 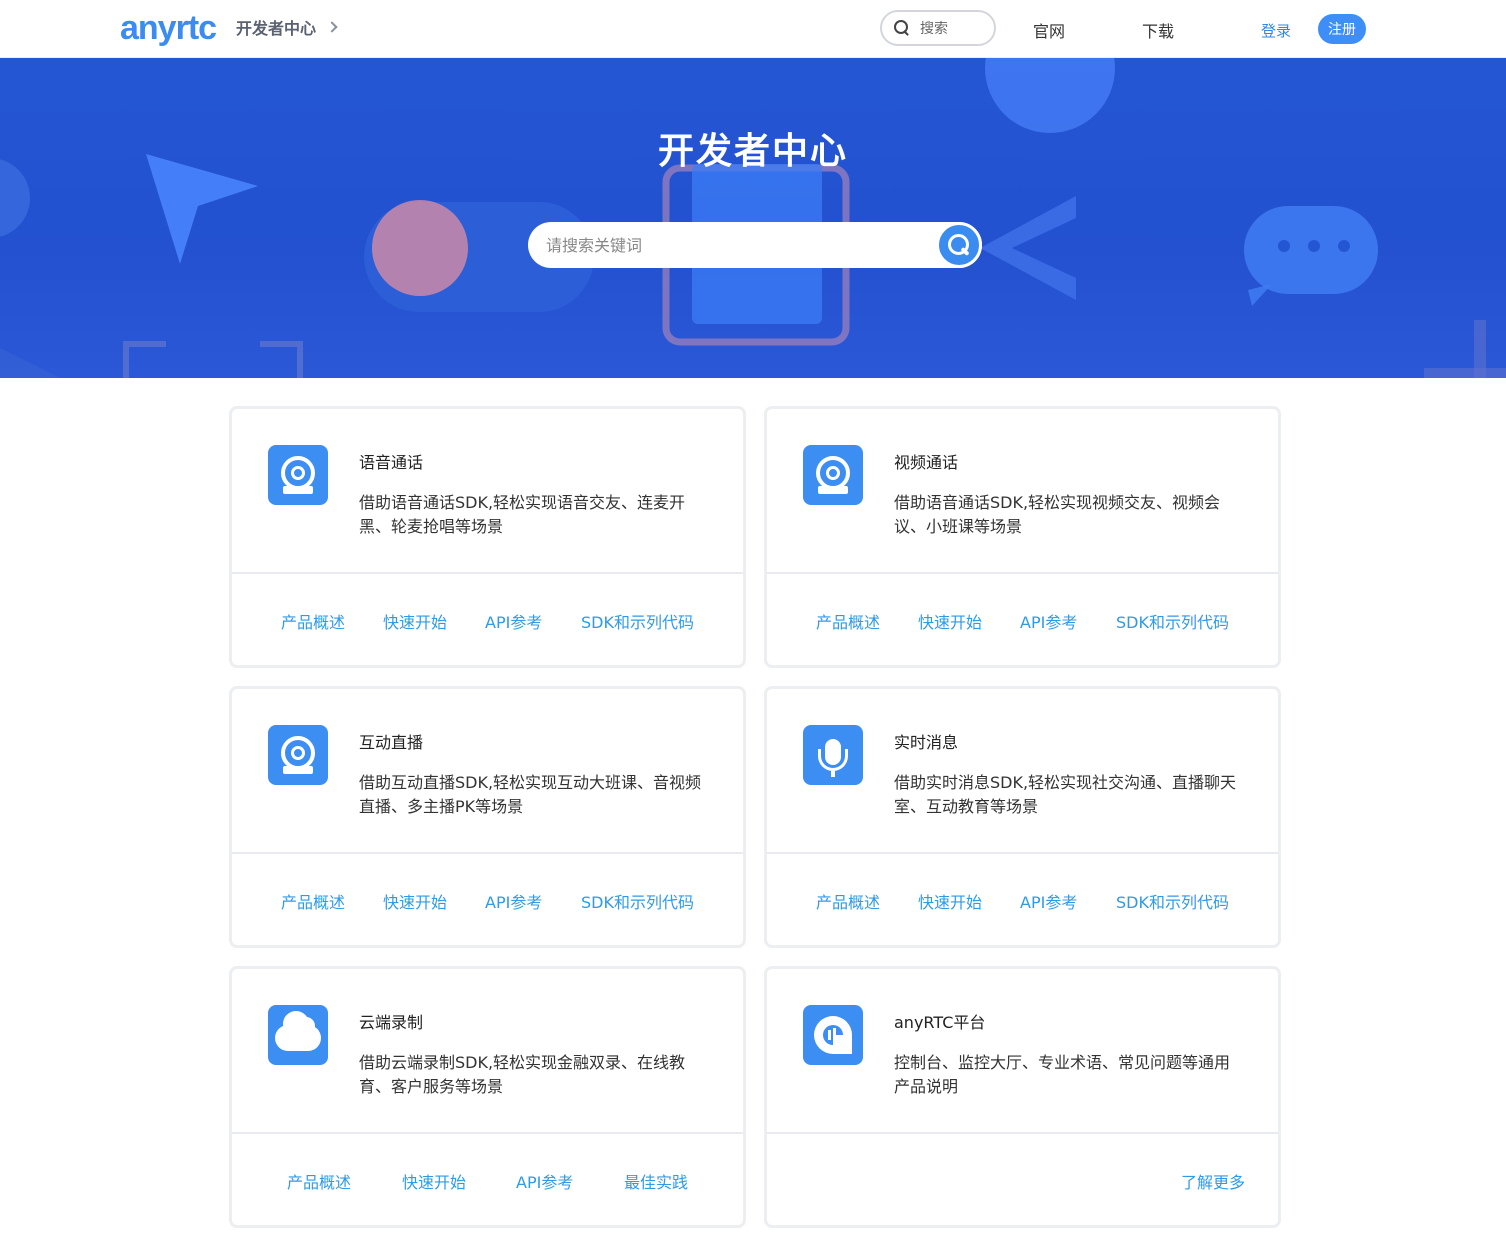 I want to click on section-breadcrumb: 开发者中心, so click(x=287, y=27).